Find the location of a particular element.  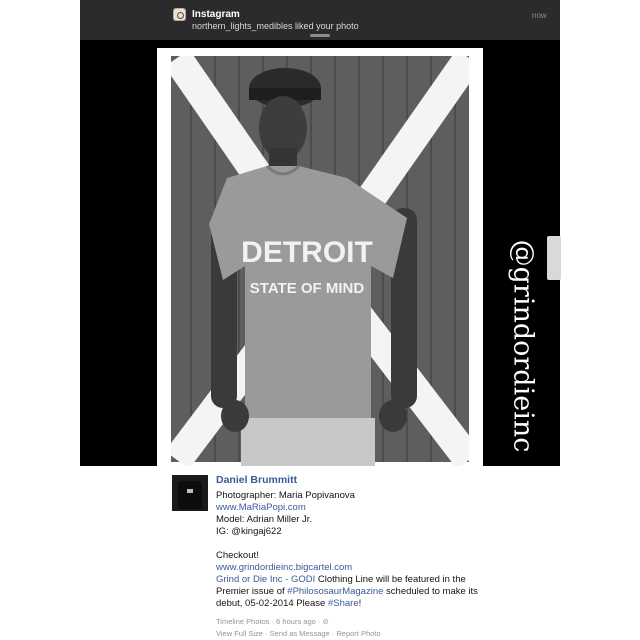

caption-checkout: Checkout! is located at coordinates (237, 555).